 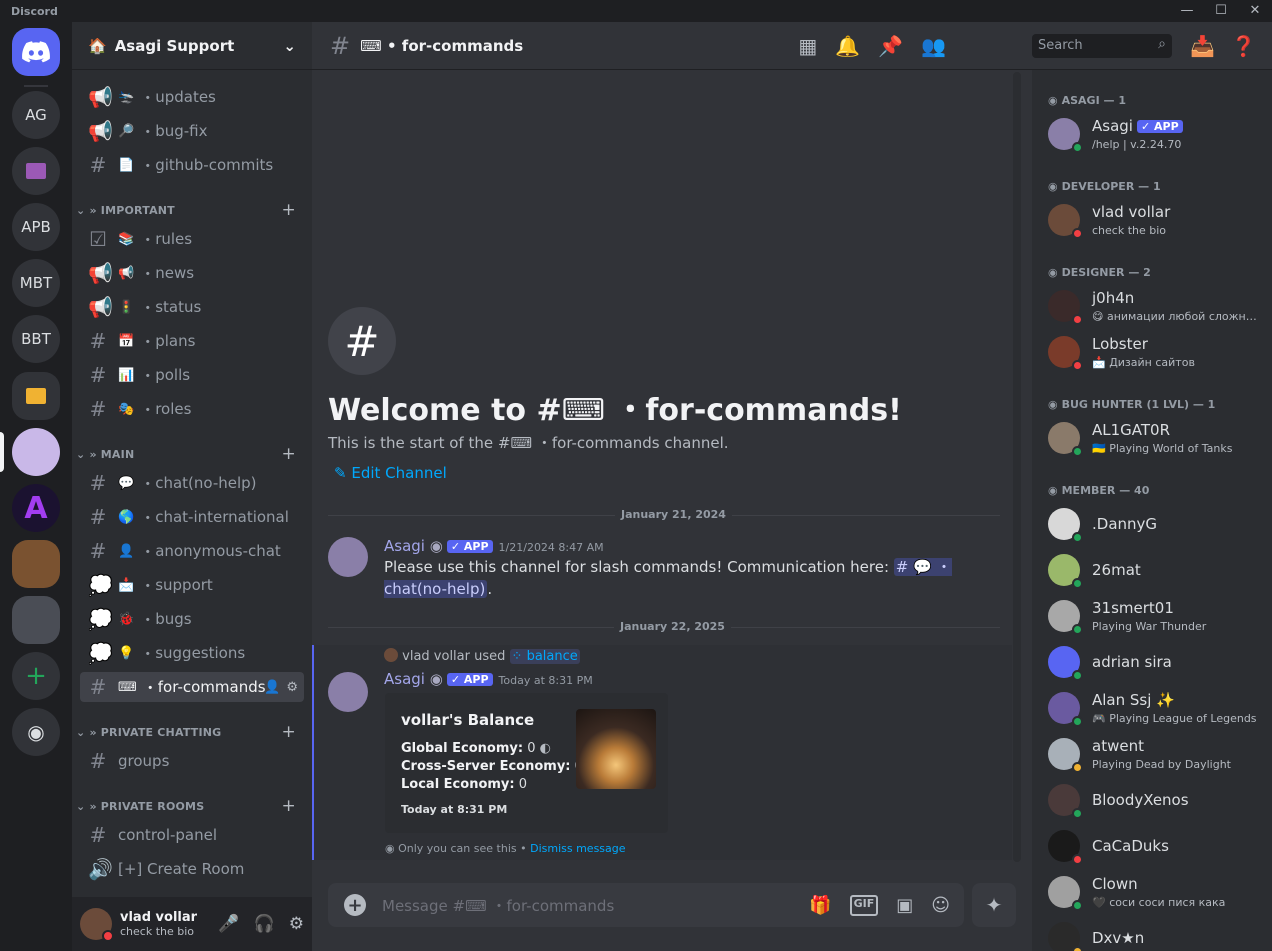 I want to click on channel-support: 💭 📩 ・ support, so click(x=192, y=585).